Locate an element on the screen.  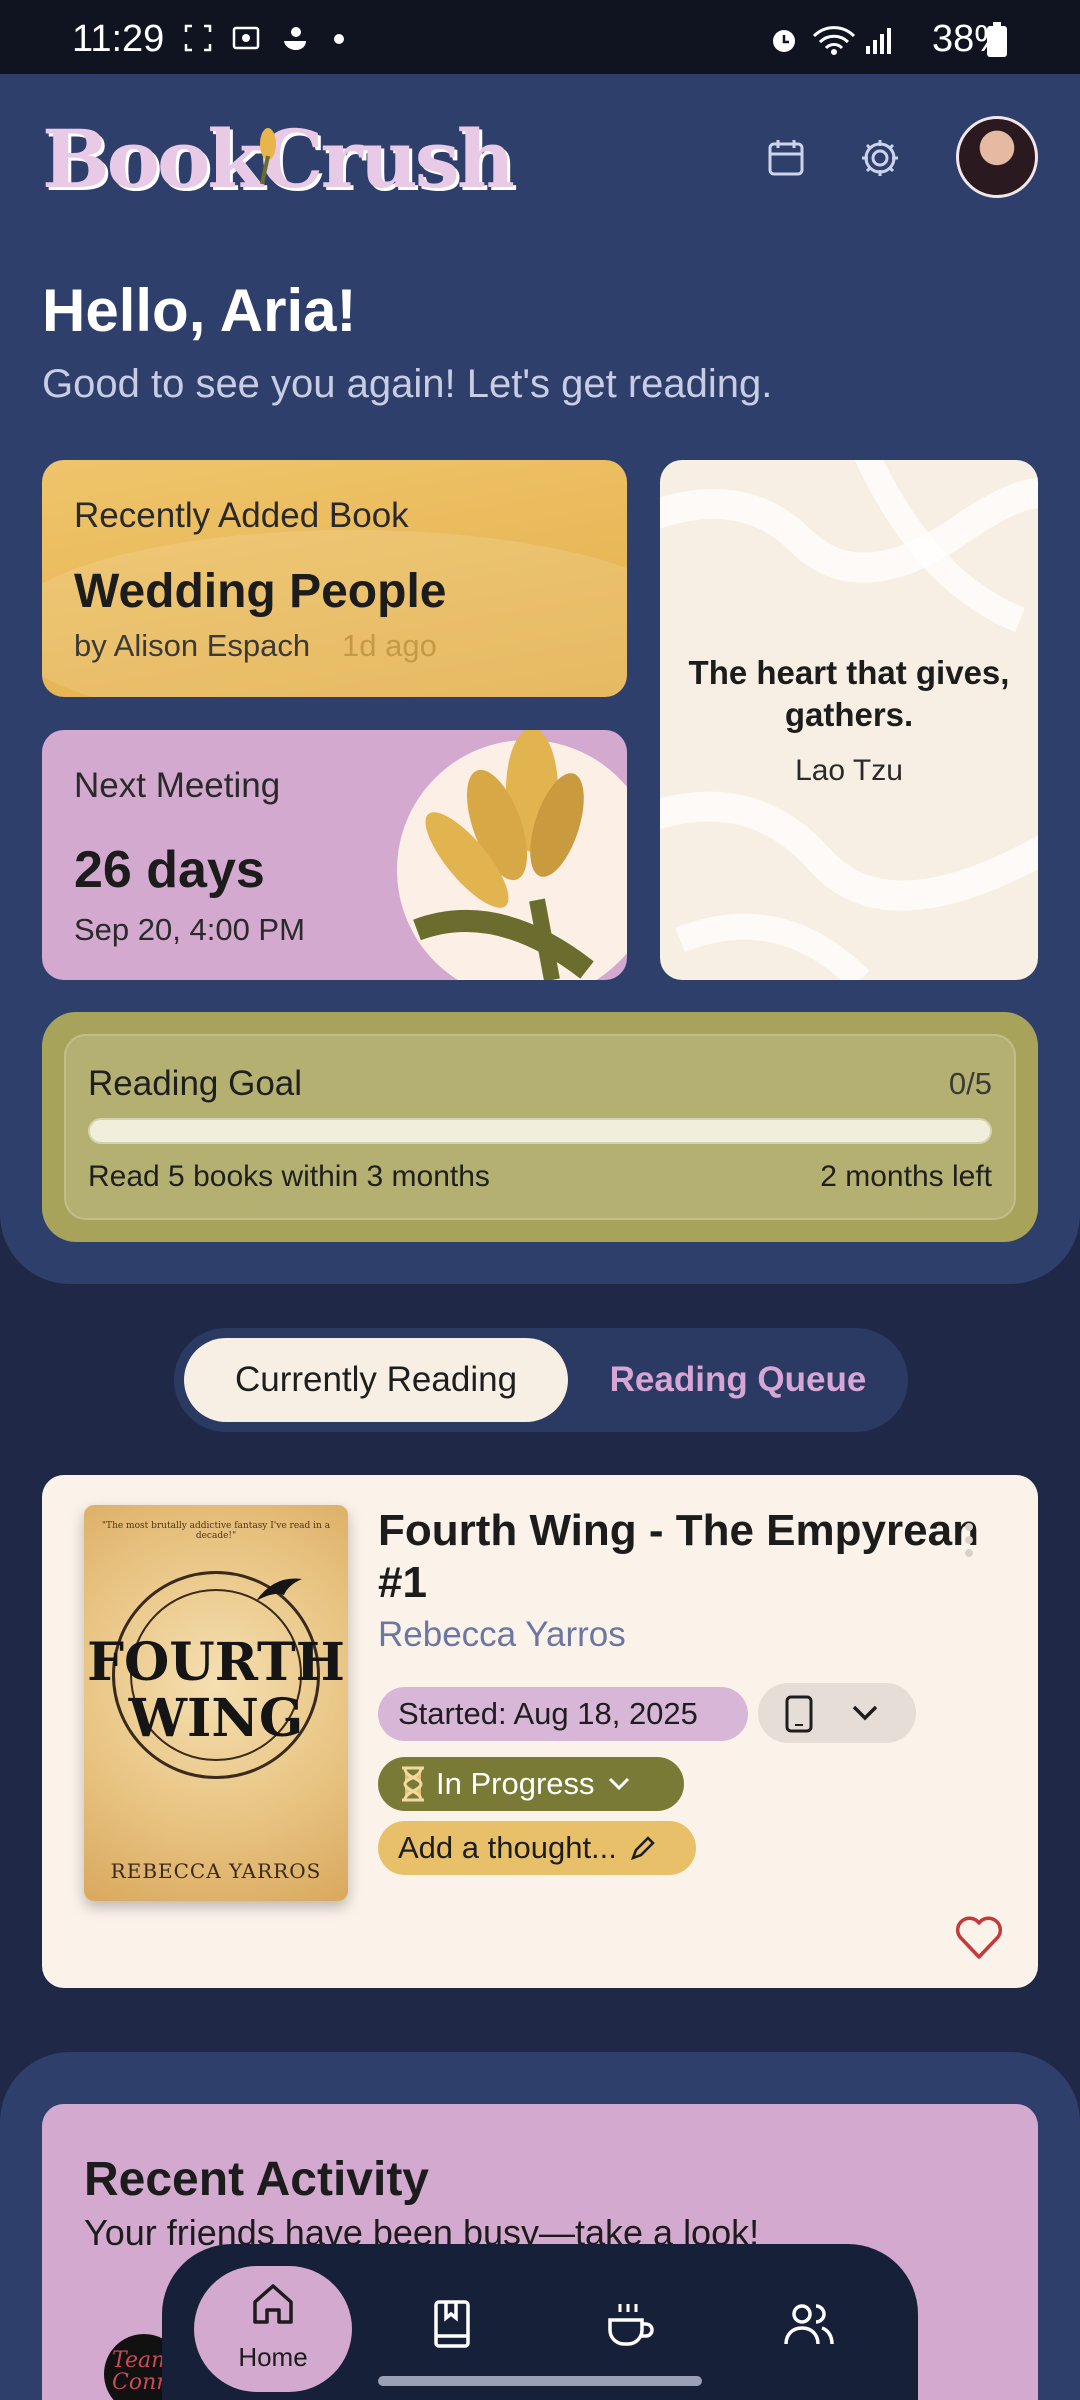
reading-tabs: Currently Reading Reading Queue is located at coordinates (541, 1380).